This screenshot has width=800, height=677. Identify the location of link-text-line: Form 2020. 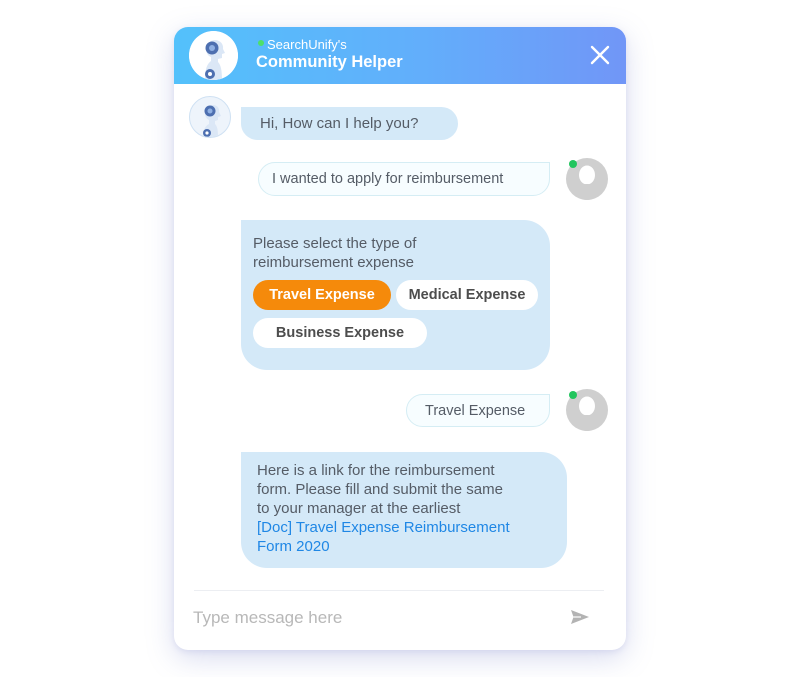
(412, 546).